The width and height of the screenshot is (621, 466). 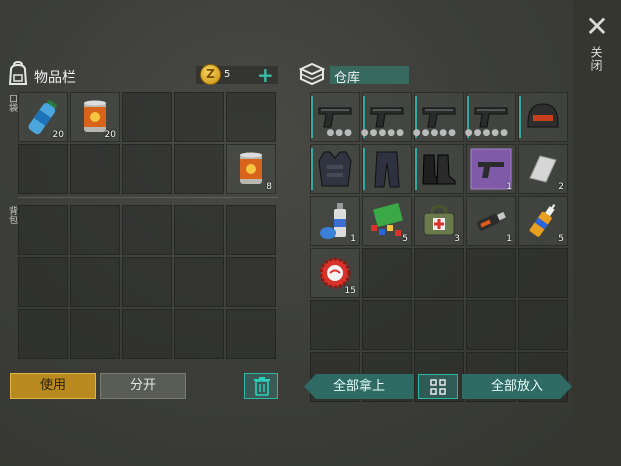 I want to click on inventory-slot: 2, so click(x=543, y=169).